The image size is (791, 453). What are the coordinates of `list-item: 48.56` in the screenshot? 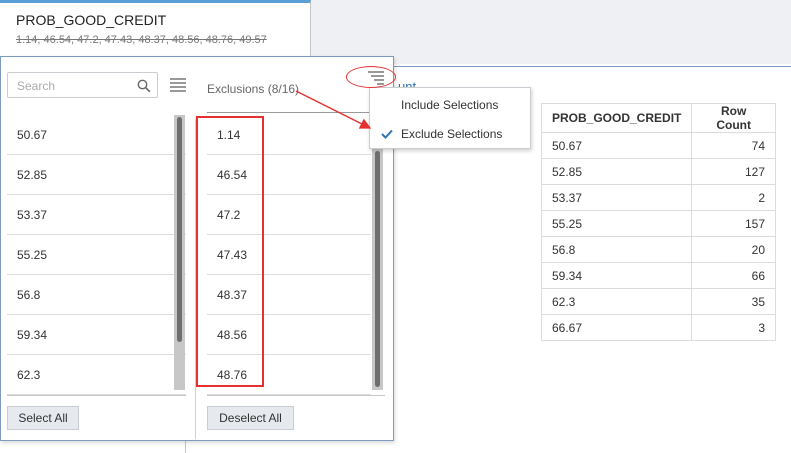 It's located at (289, 335).